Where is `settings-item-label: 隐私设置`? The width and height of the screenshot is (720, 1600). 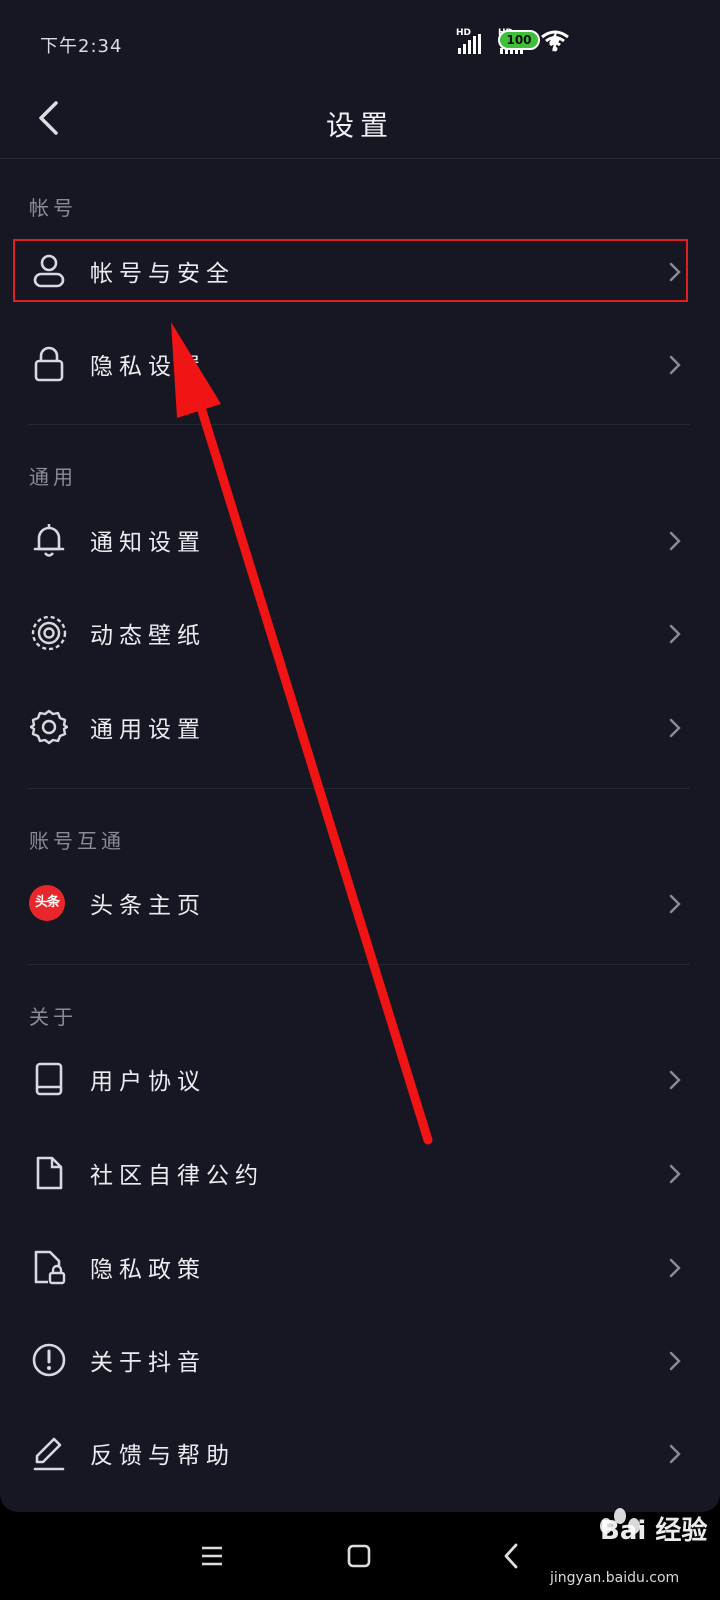 settings-item-label: 隐私设置 is located at coordinates (148, 367).